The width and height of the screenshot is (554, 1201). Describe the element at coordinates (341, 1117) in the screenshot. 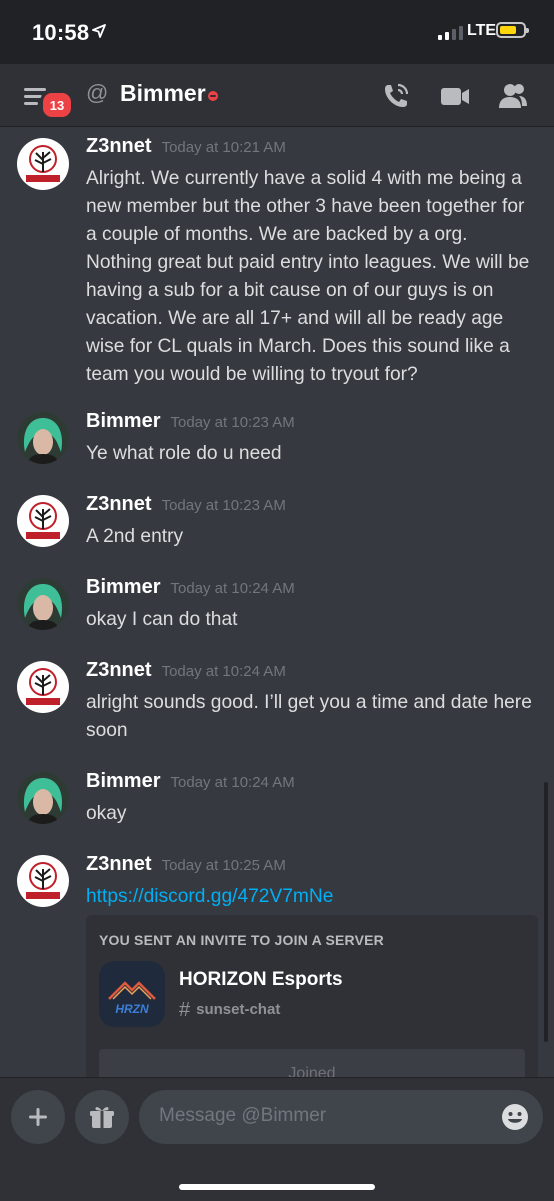

I see `message-input: Message @Bimmer` at that location.